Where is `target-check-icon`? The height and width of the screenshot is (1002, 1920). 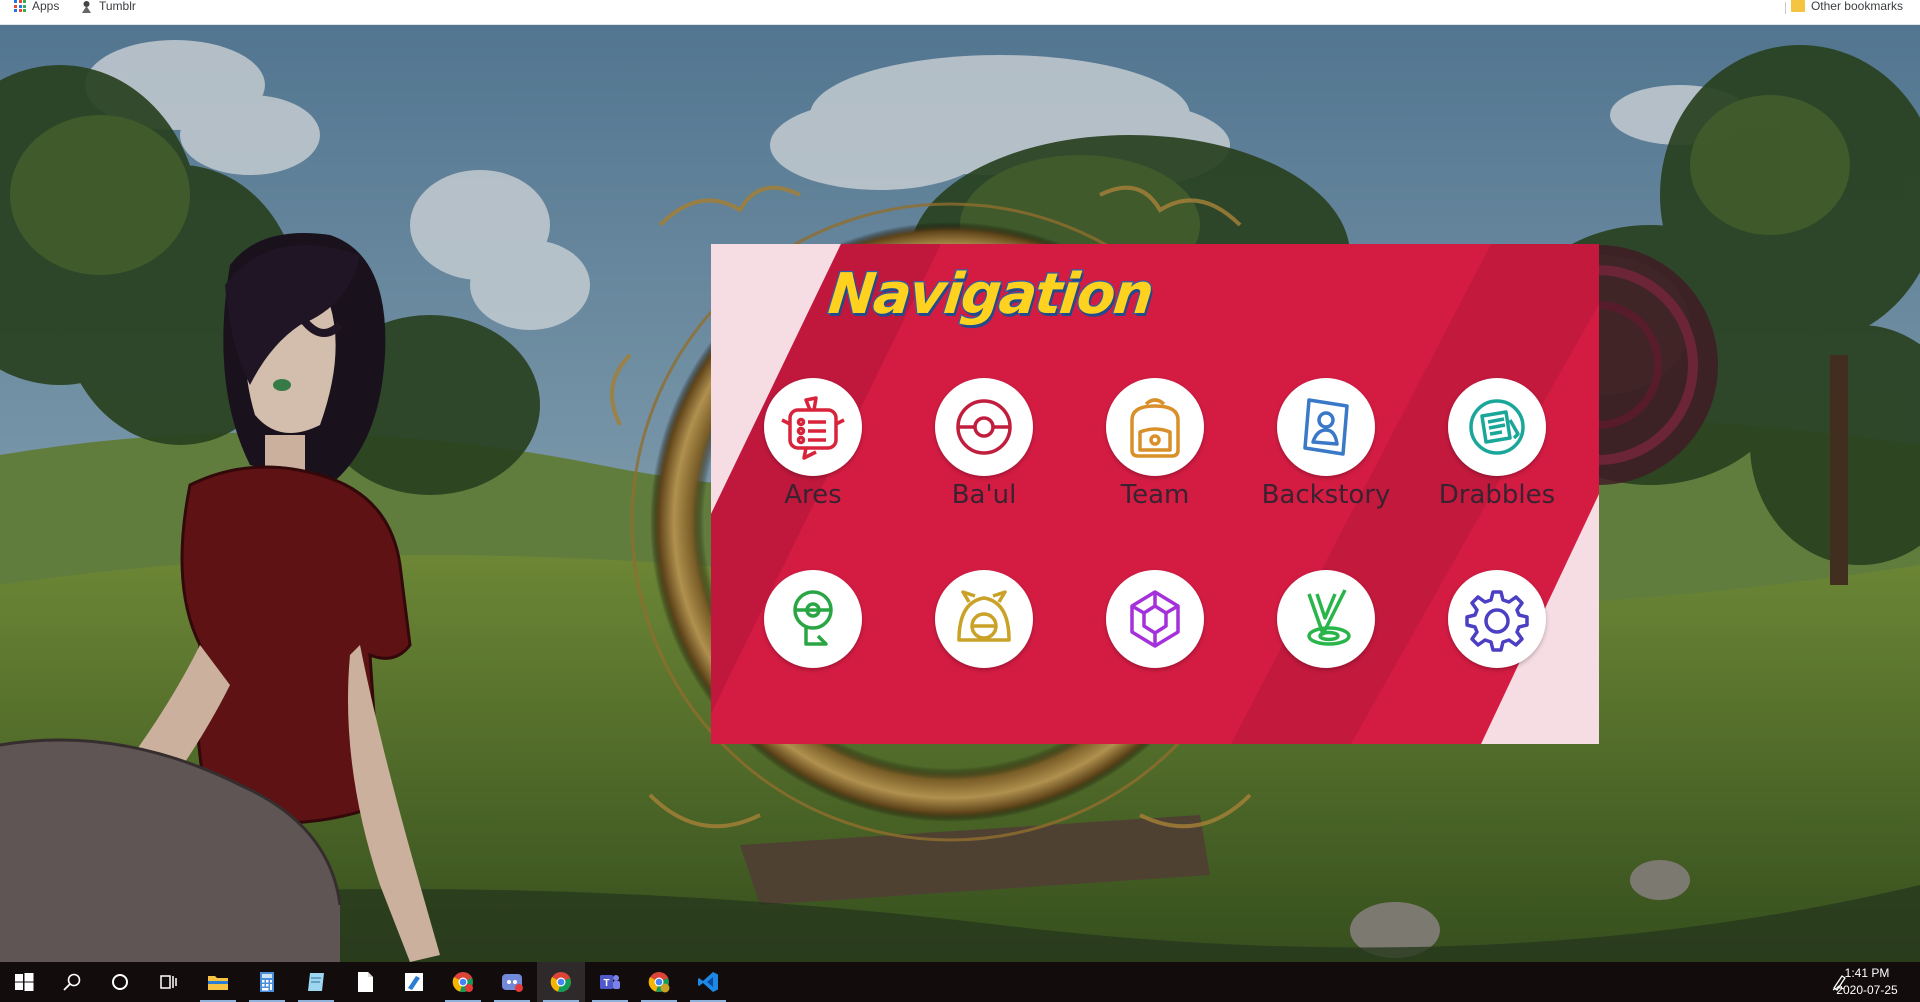 target-check-icon is located at coordinates (1329, 617).